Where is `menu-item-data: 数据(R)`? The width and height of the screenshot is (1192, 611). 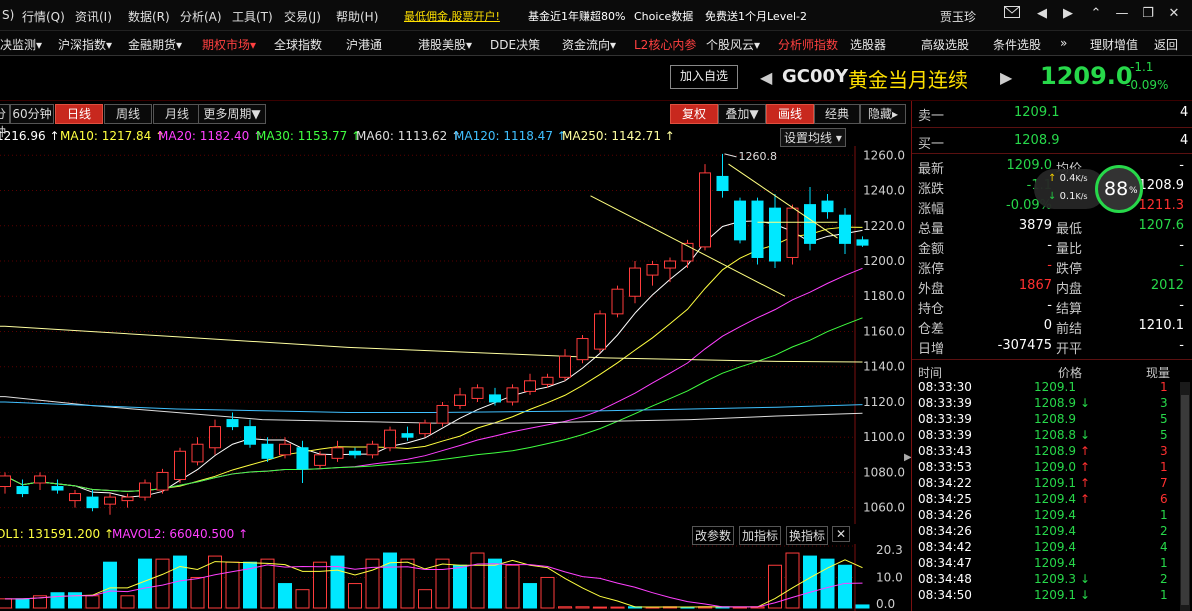
menu-item-data: 数据(R) is located at coordinates (149, 16).